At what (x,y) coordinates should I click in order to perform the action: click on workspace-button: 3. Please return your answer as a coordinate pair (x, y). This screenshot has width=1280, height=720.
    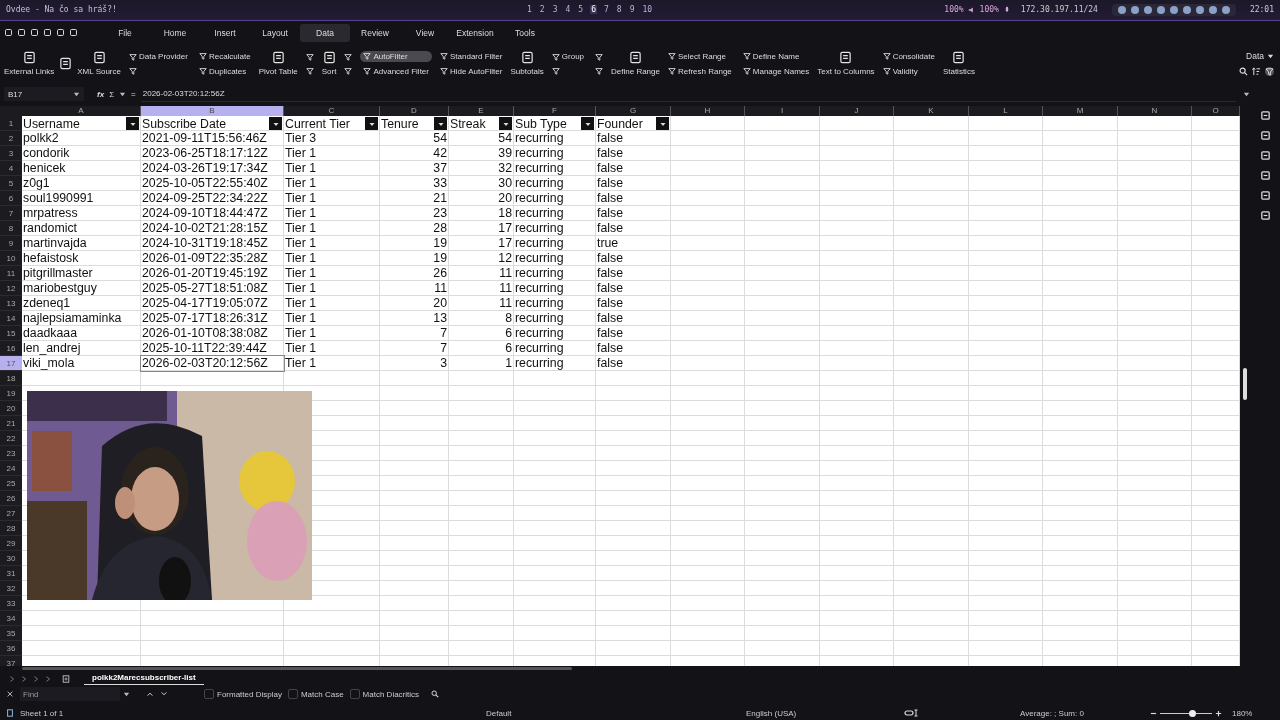
    Looking at the image, I should click on (555, 10).